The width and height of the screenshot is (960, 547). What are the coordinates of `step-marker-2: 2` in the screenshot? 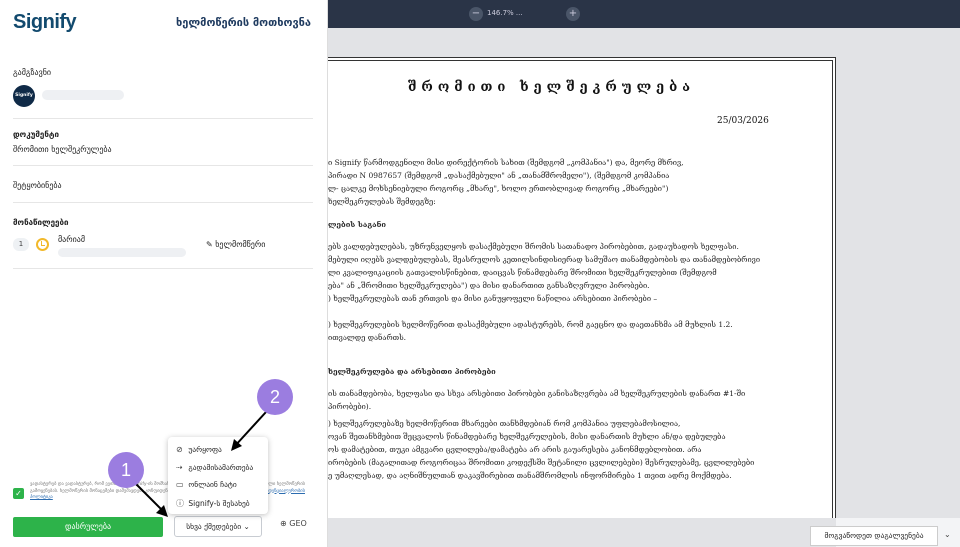 It's located at (275, 397).